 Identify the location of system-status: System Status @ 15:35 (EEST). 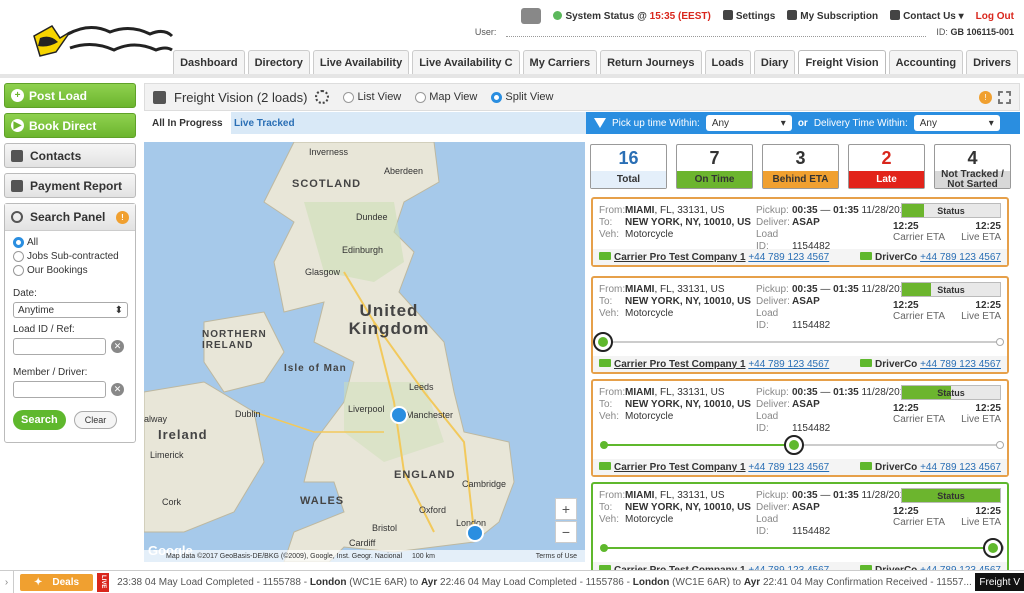
(632, 16).